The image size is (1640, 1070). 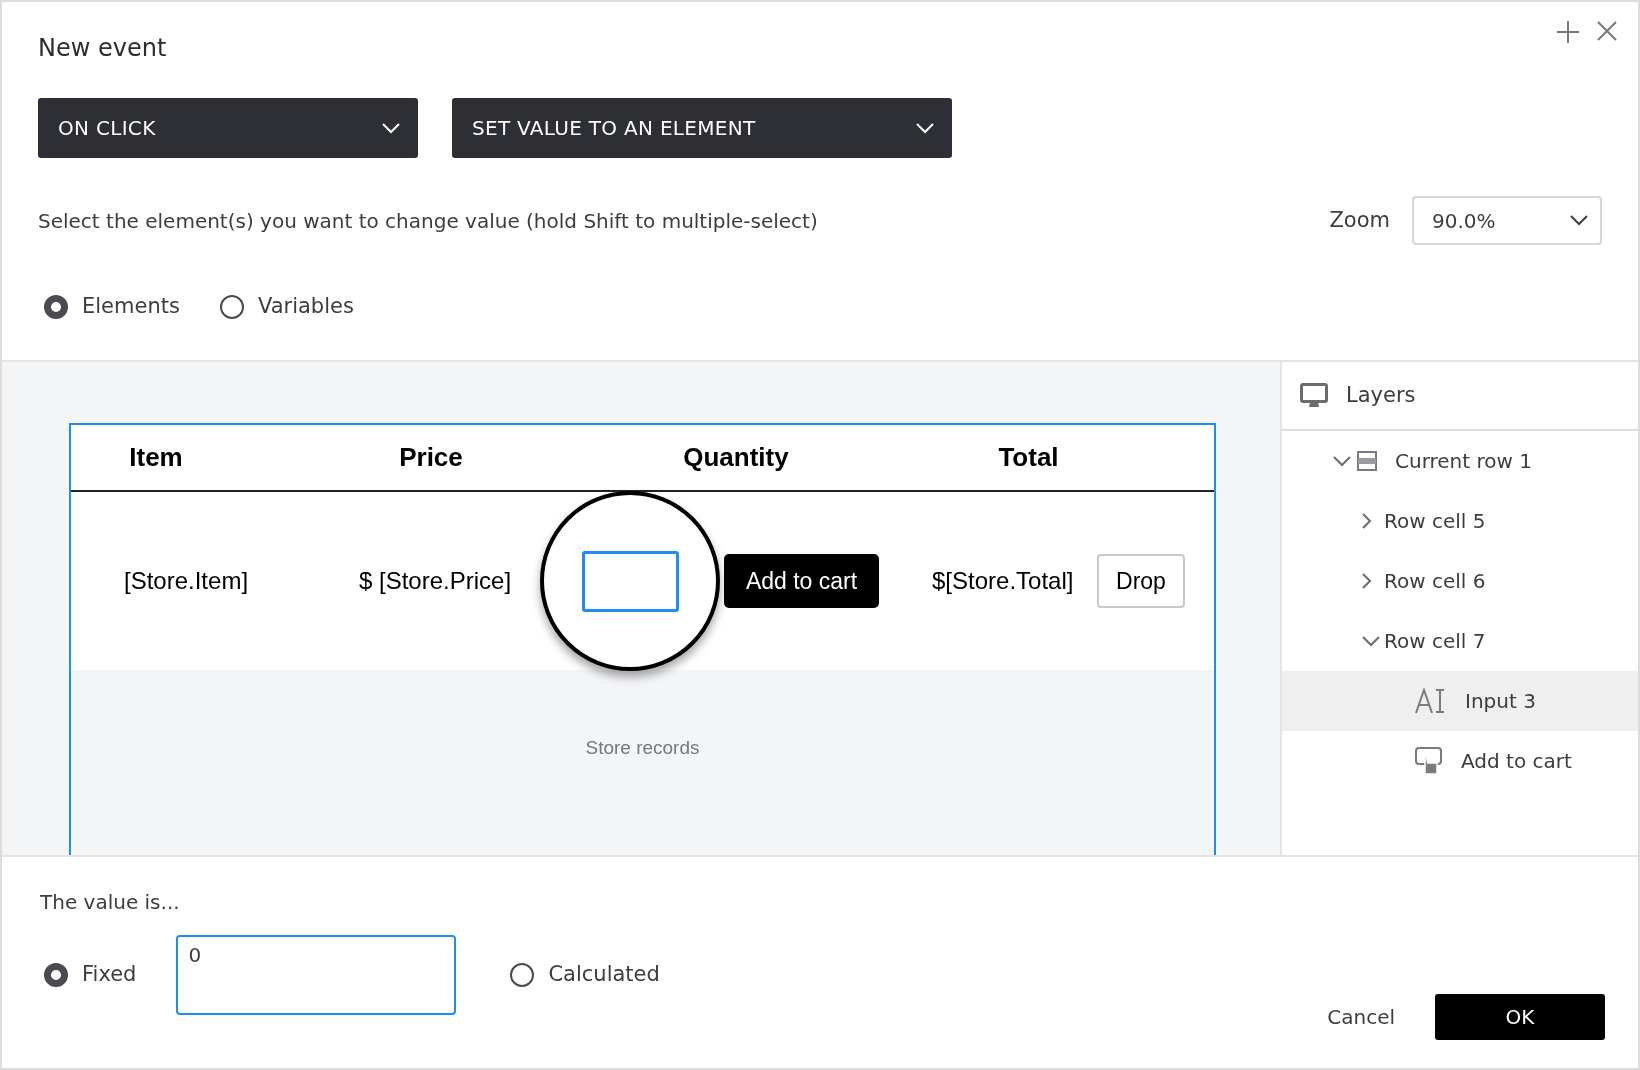 What do you see at coordinates (431, 457) in the screenshot?
I see `column-header: Price` at bounding box center [431, 457].